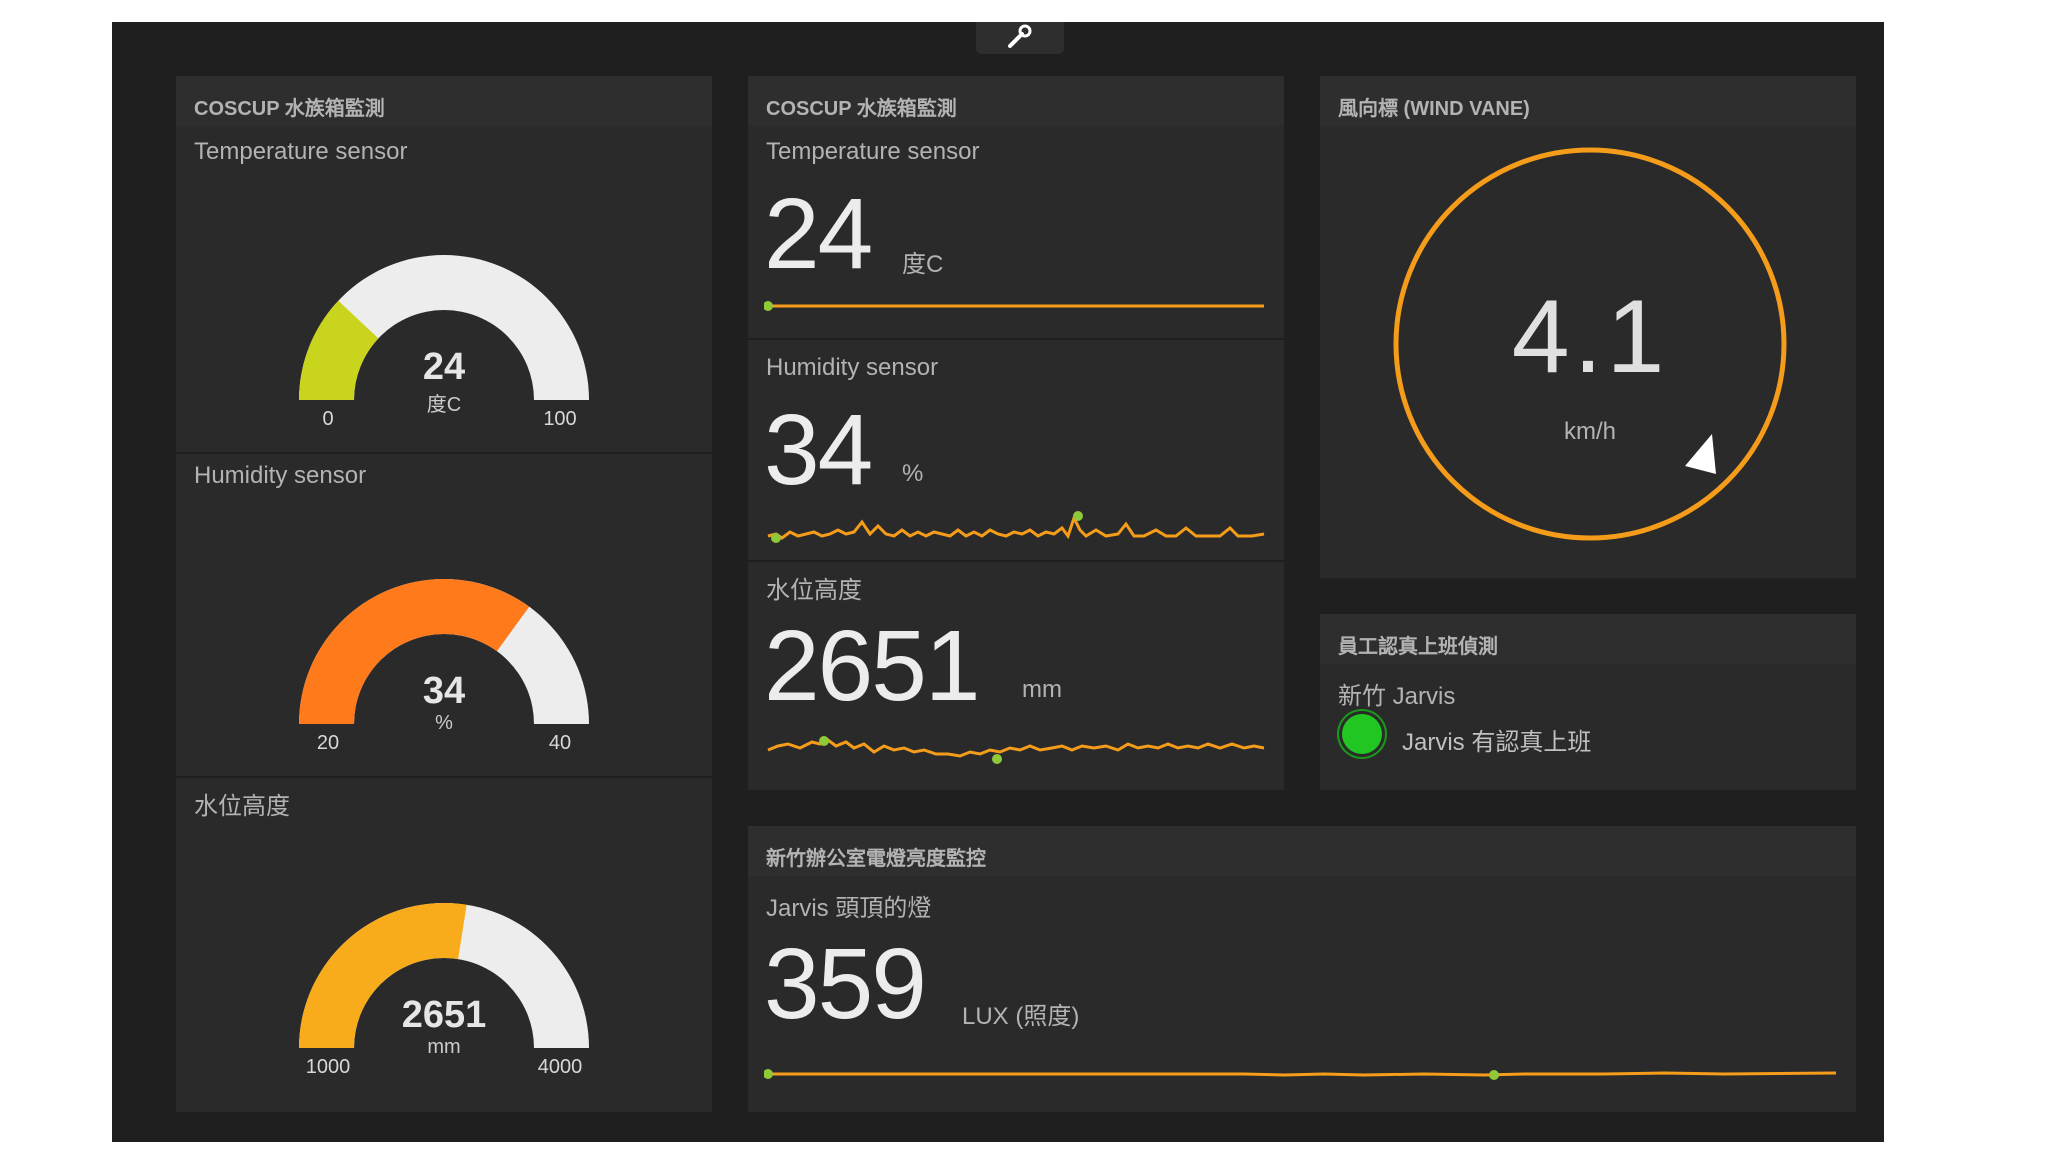 Image resolution: width=2048 pixels, height=1152 pixels. What do you see at coordinates (242, 806) in the screenshot?
I see `gauge-title-water-level: 水位高度` at bounding box center [242, 806].